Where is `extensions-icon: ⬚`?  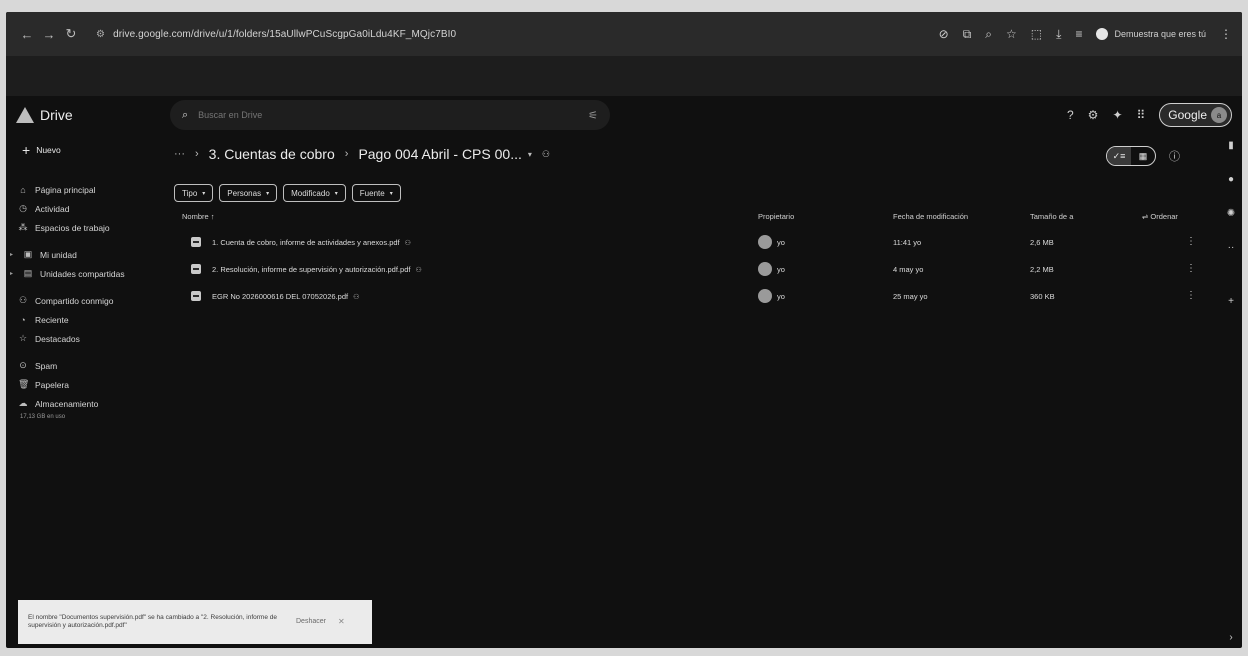 extensions-icon: ⬚ is located at coordinates (1036, 34).